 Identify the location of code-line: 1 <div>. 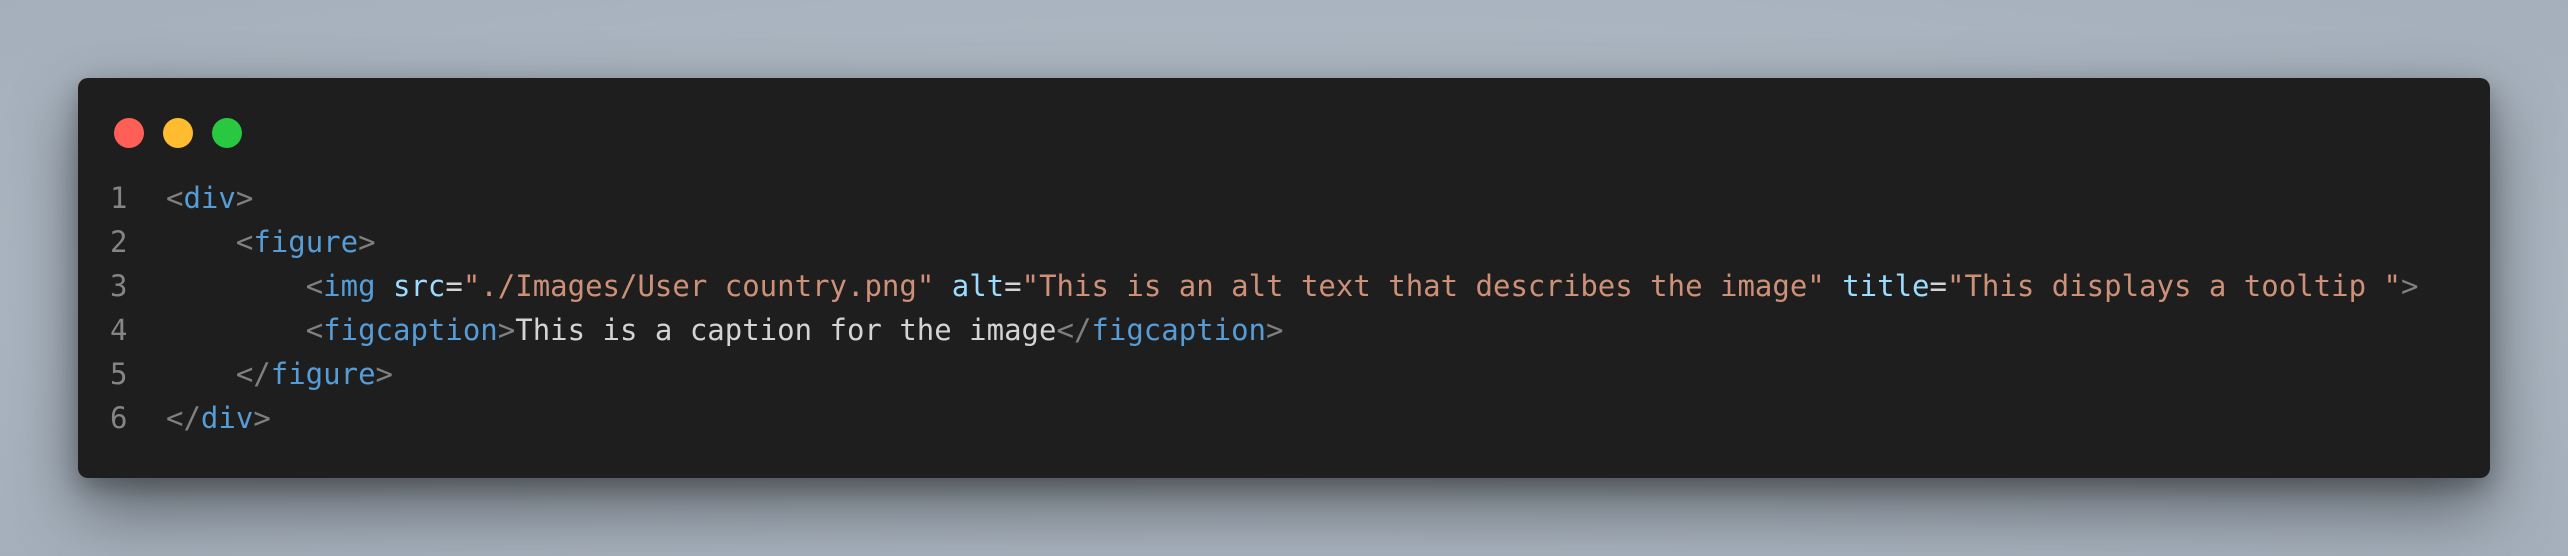
(1284, 198).